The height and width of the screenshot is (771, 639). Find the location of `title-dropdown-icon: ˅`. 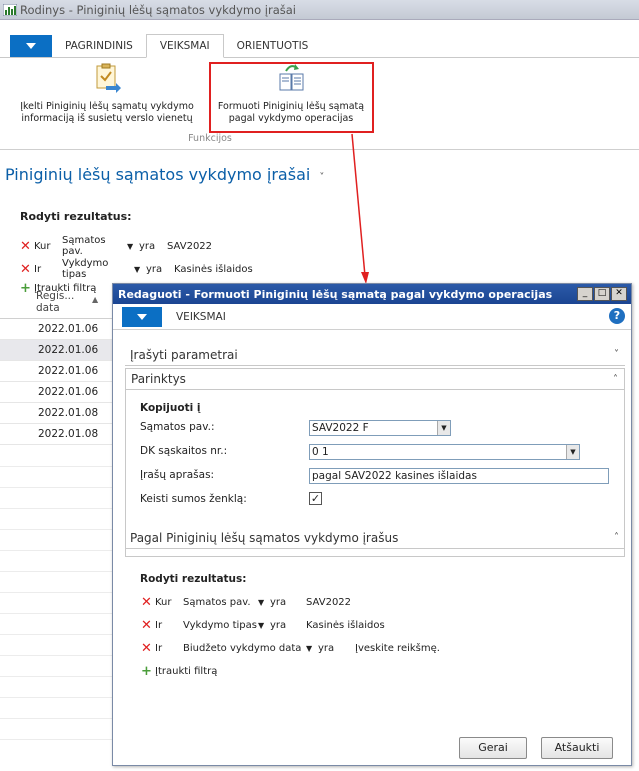

title-dropdown-icon: ˅ is located at coordinates (321, 177).